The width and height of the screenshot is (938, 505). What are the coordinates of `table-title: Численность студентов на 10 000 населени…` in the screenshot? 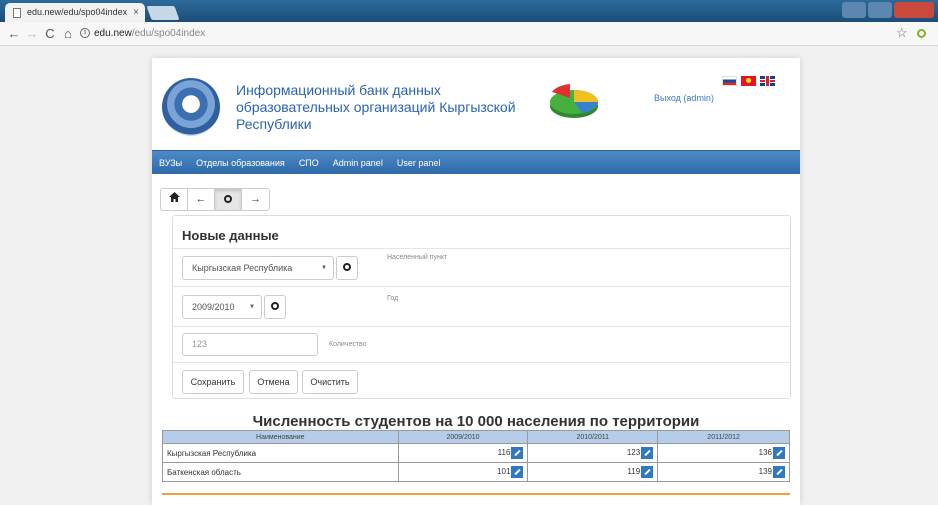 It's located at (476, 421).